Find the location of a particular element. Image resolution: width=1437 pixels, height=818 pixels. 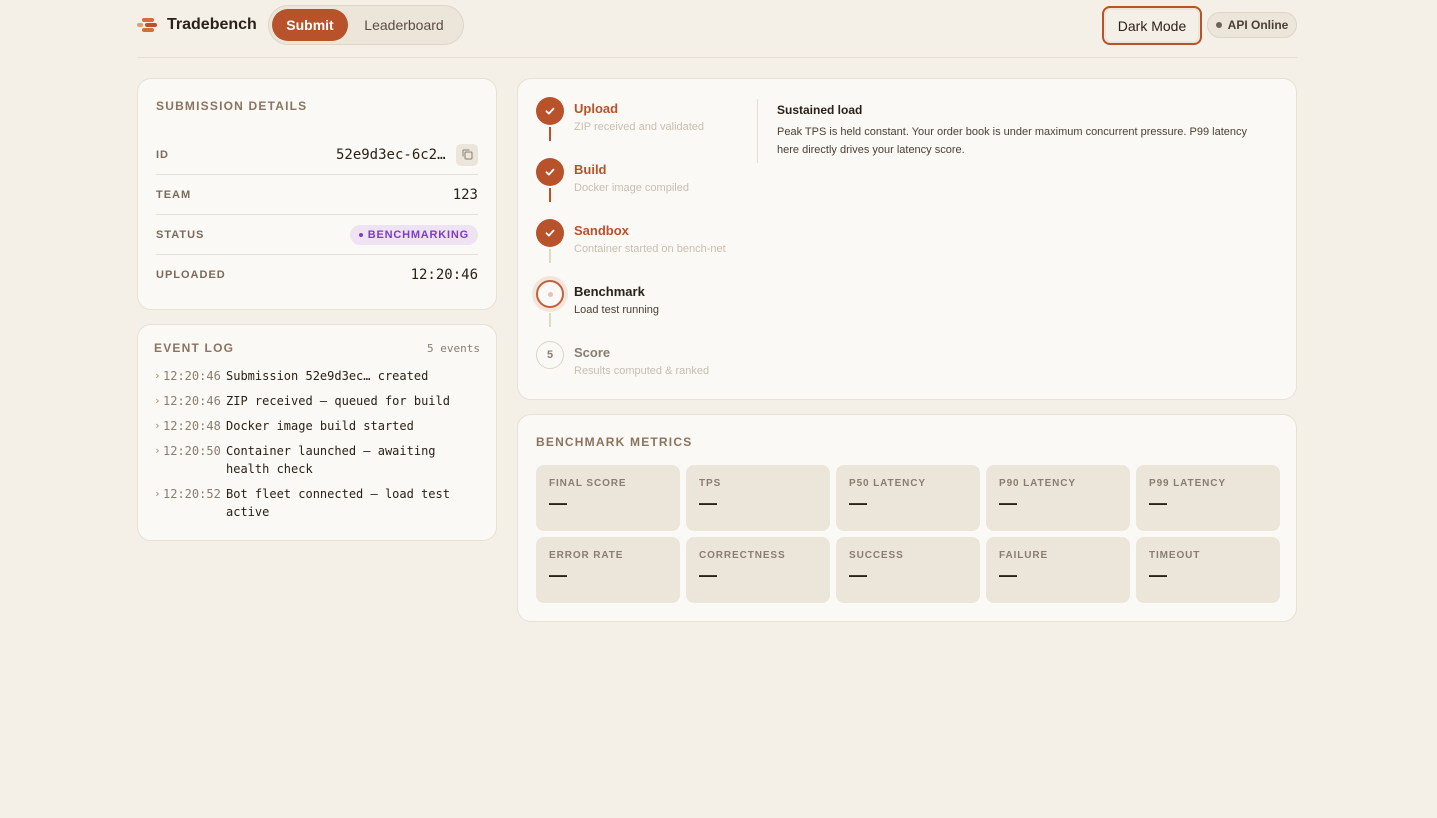

event-message: Docker image build started is located at coordinates (320, 426).